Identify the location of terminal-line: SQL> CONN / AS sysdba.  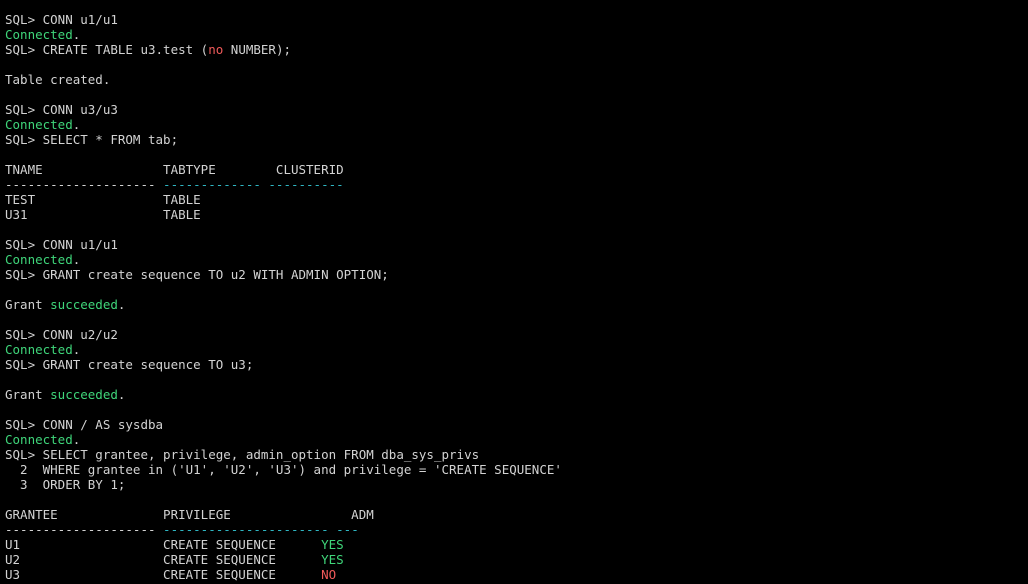
(514, 424).